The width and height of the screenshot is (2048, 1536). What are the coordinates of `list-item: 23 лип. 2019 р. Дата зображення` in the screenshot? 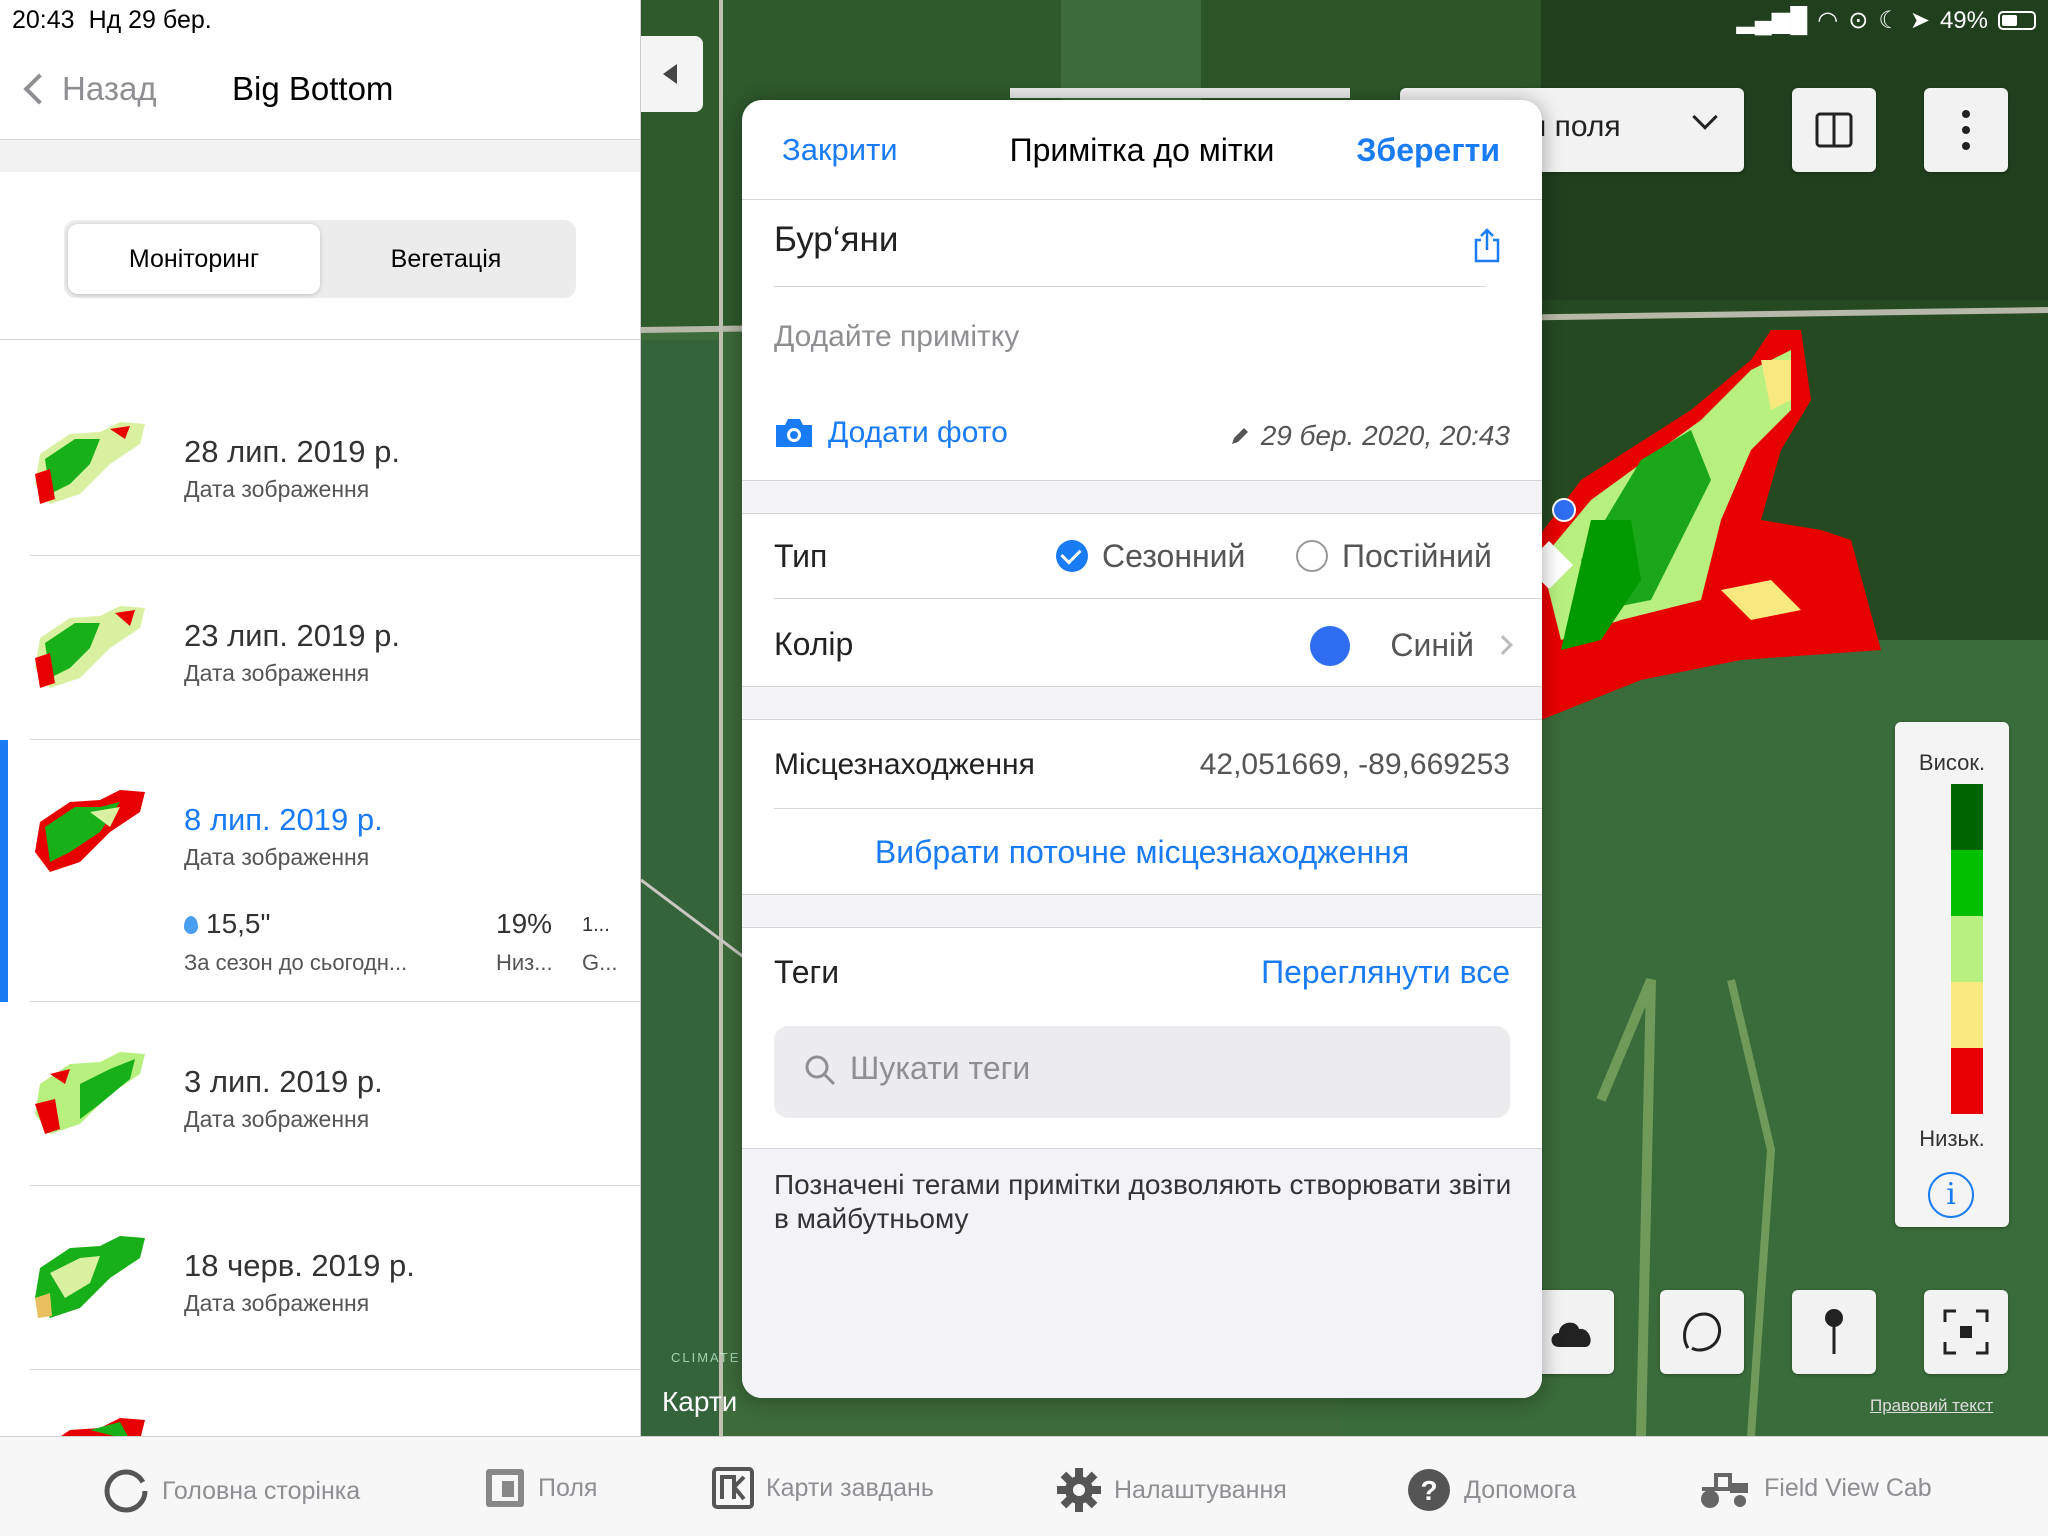 It's located at (335, 648).